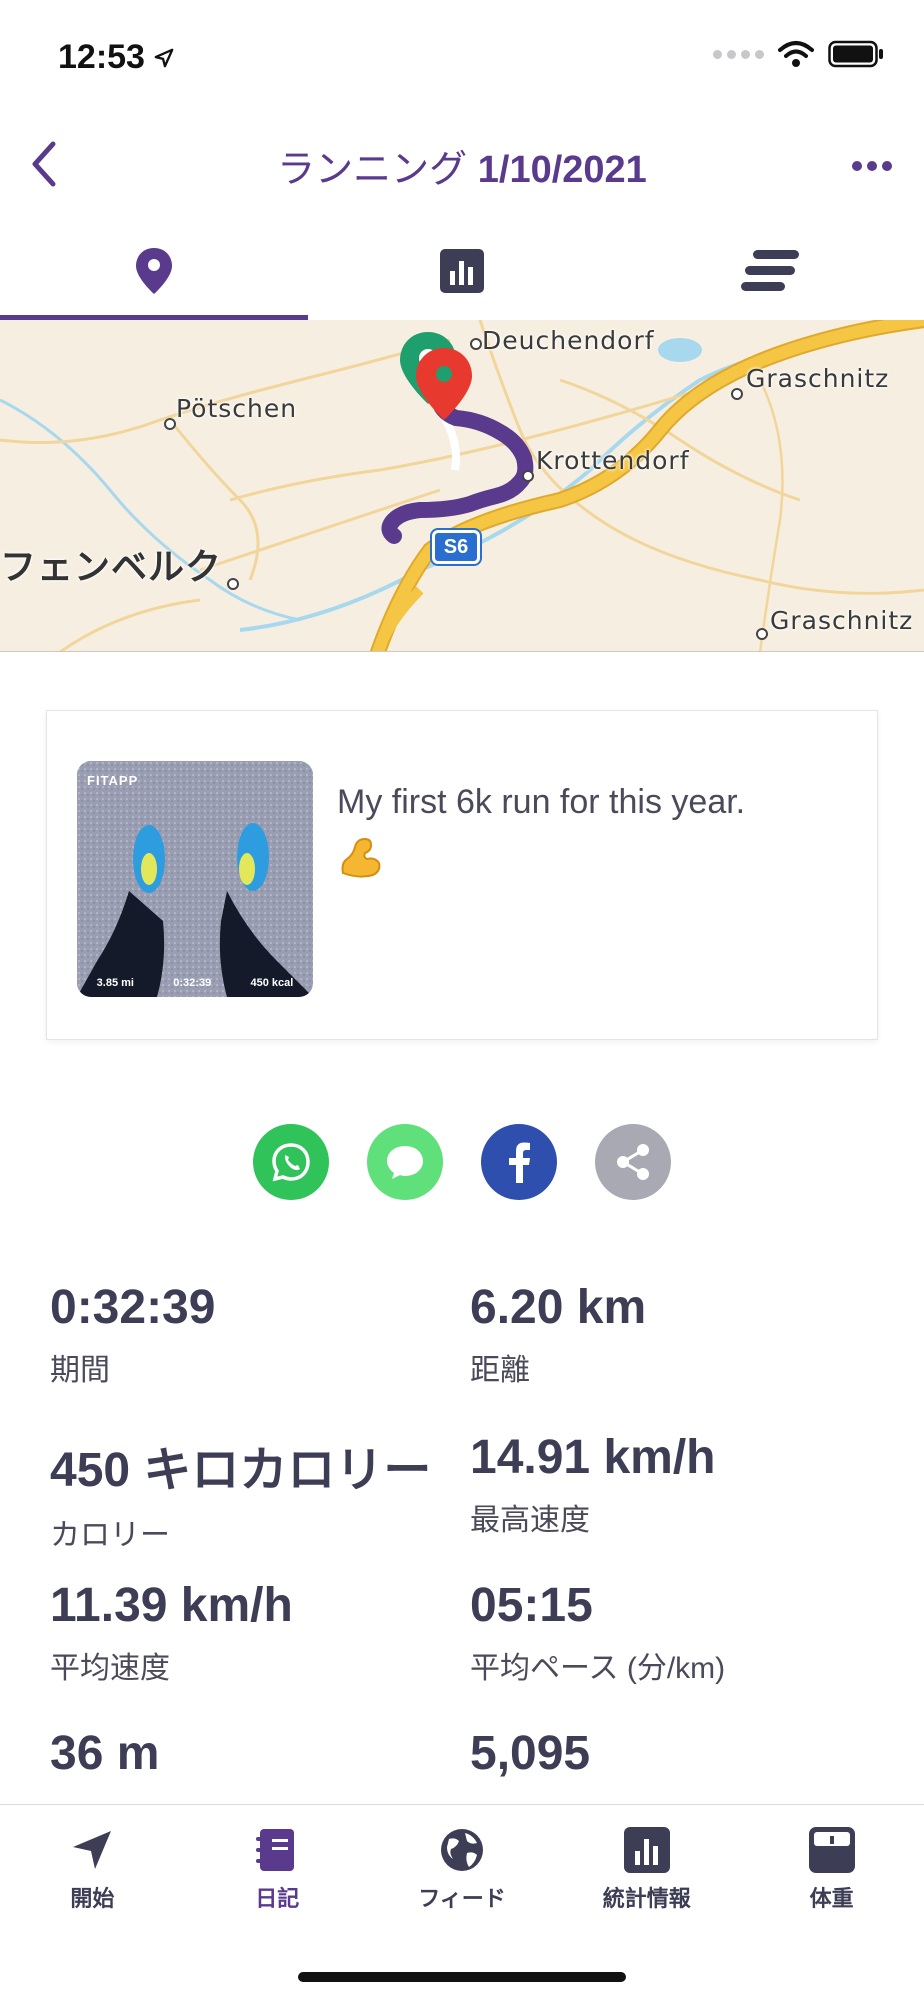  I want to click on stat-average-speed: 11.39 km/h 平均速度, so click(255, 1632).